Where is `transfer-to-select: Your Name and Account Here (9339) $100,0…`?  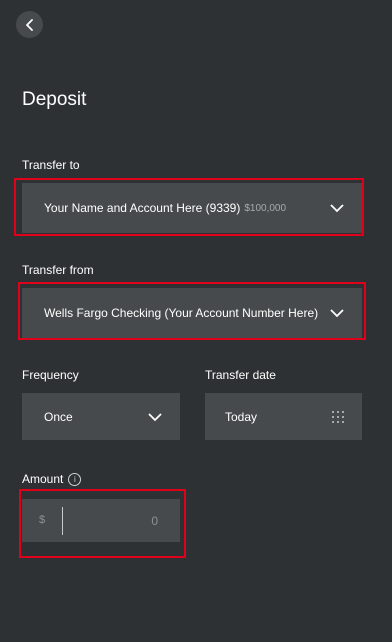
transfer-to-select: Your Name and Account Here (9339) $100,0… is located at coordinates (192, 208).